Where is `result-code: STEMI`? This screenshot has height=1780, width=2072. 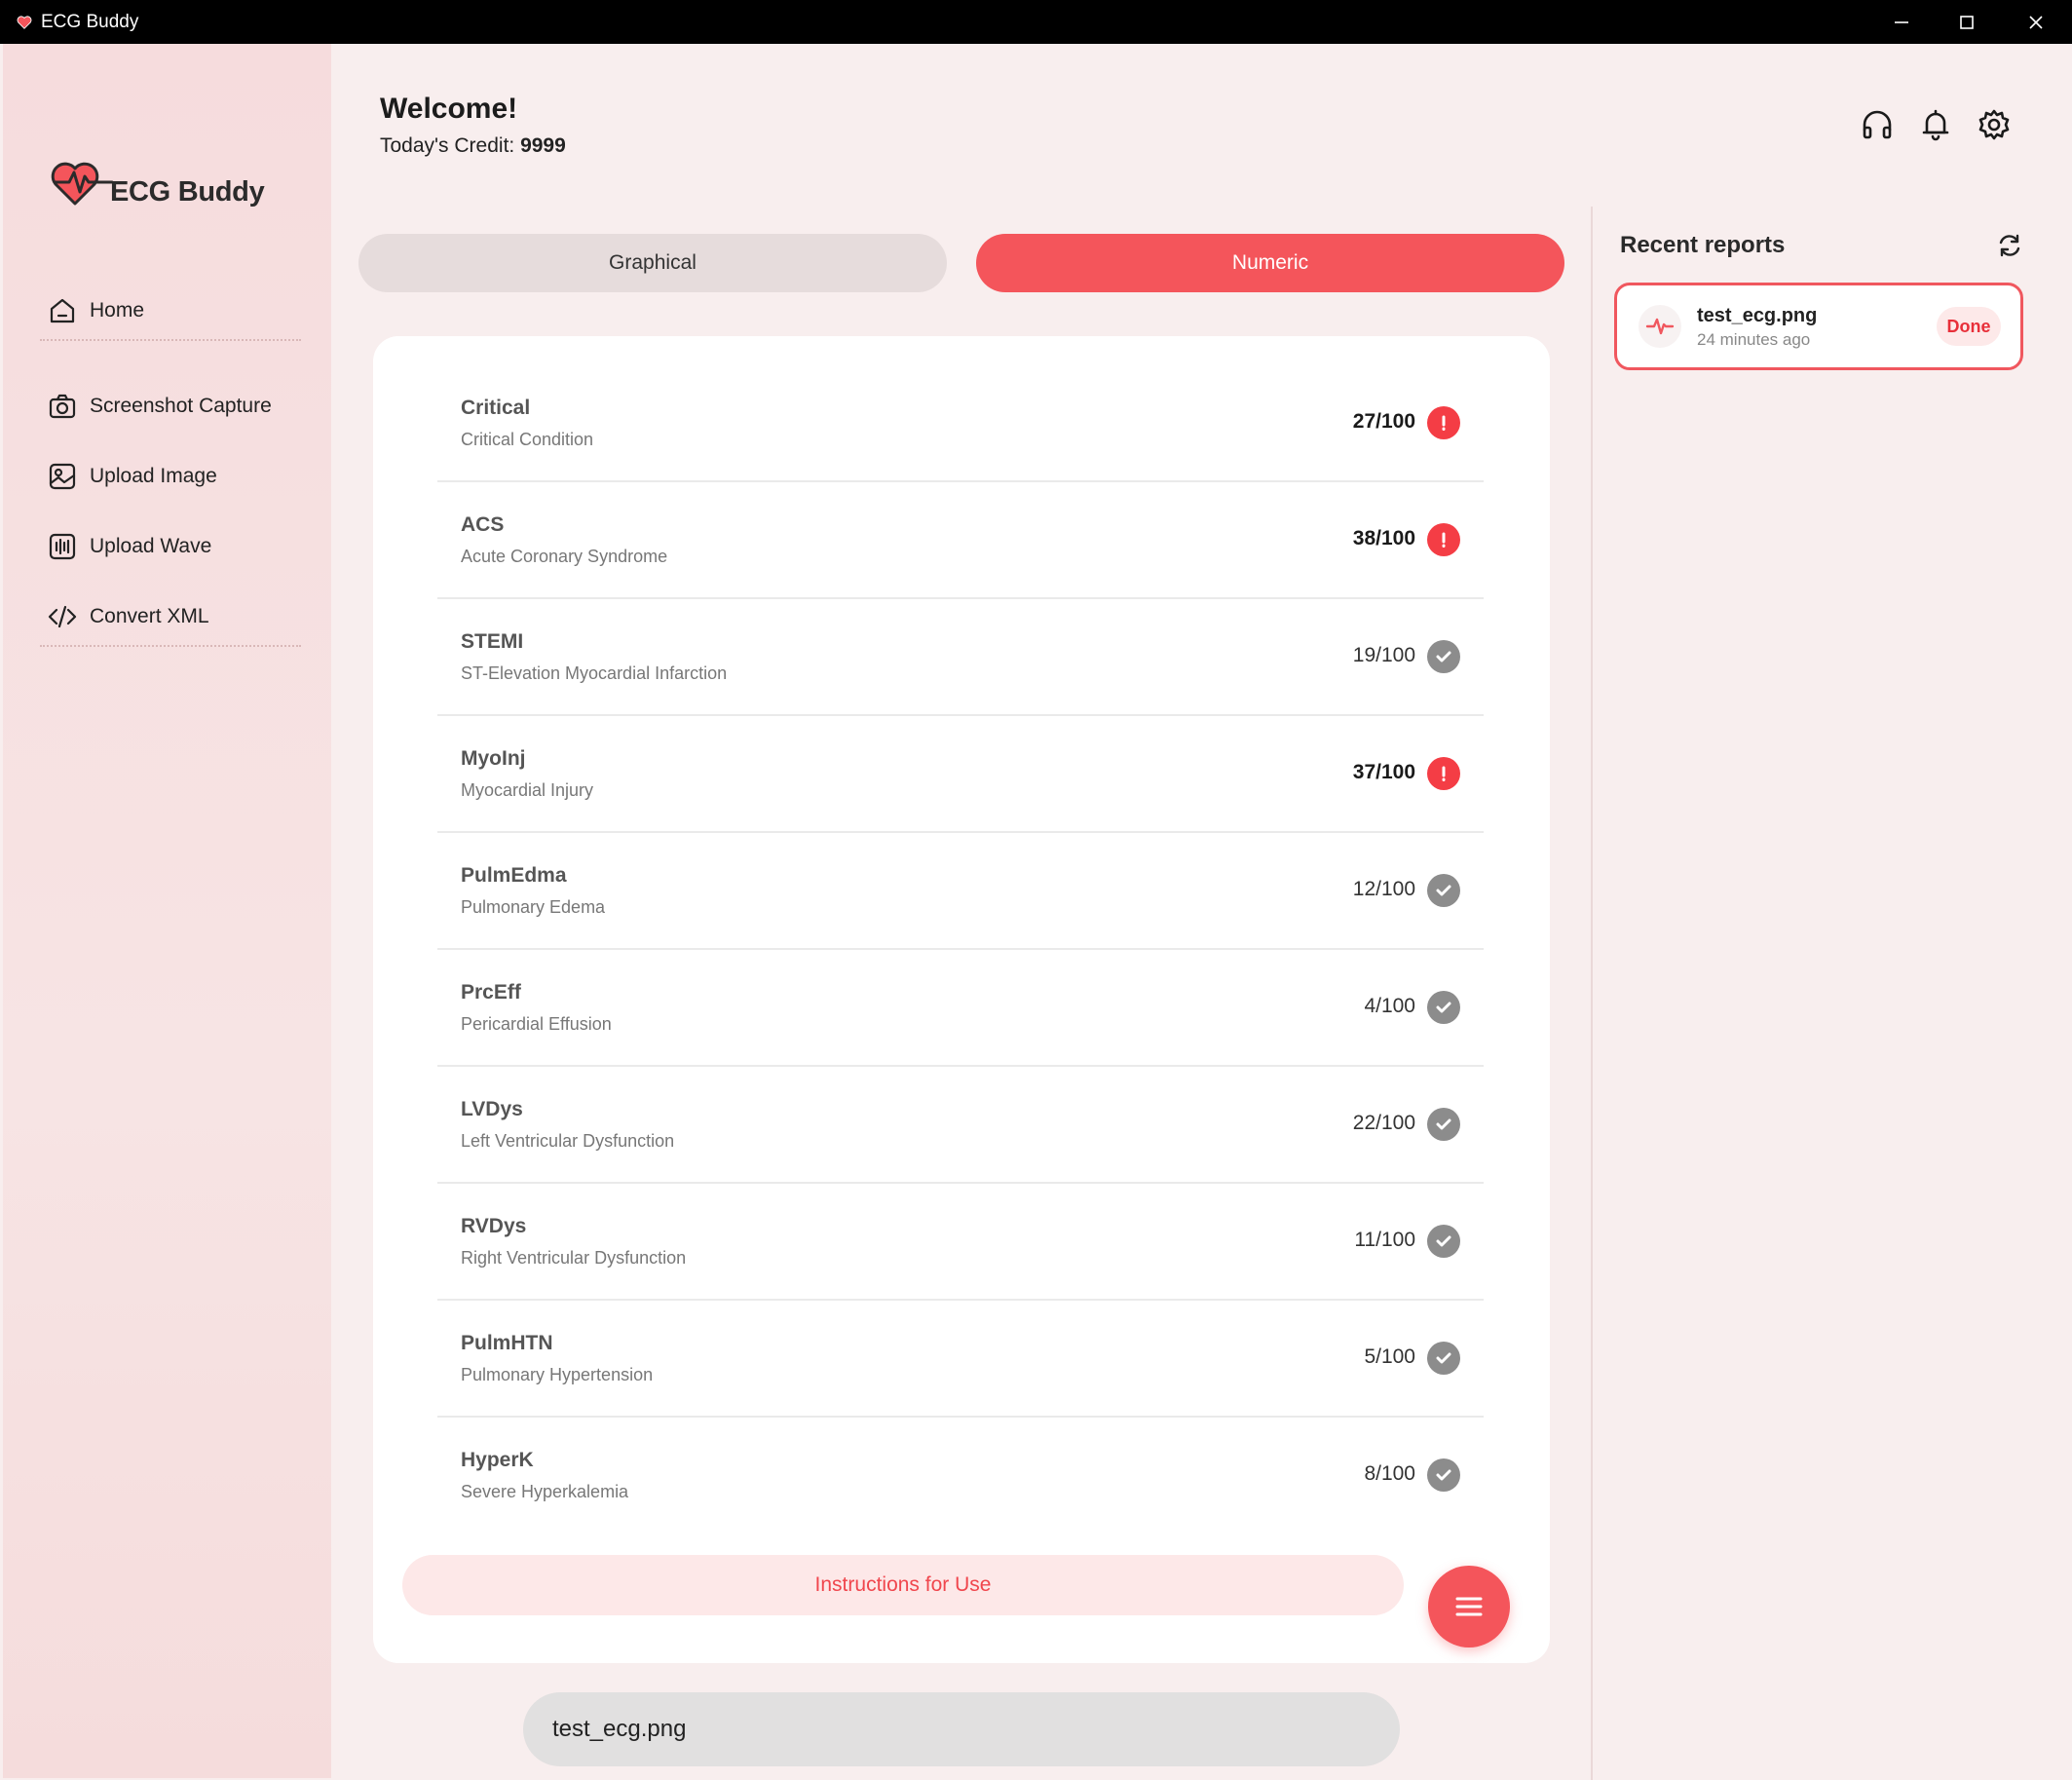
result-code: STEMI is located at coordinates (493, 641).